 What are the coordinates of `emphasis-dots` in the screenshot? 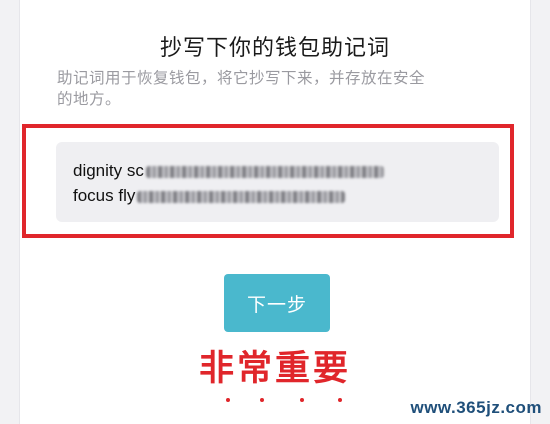 It's located at (285, 401).